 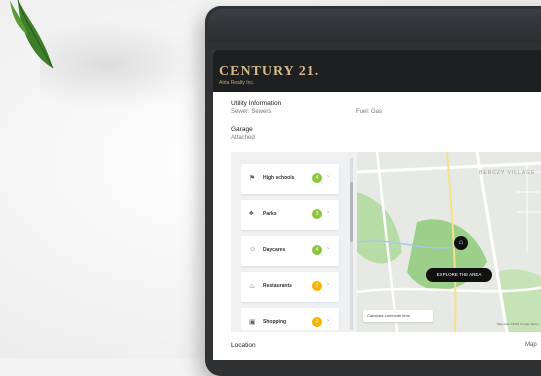 What do you see at coordinates (351, 212) in the screenshot?
I see `amenity-scrollbar-thumb` at bounding box center [351, 212].